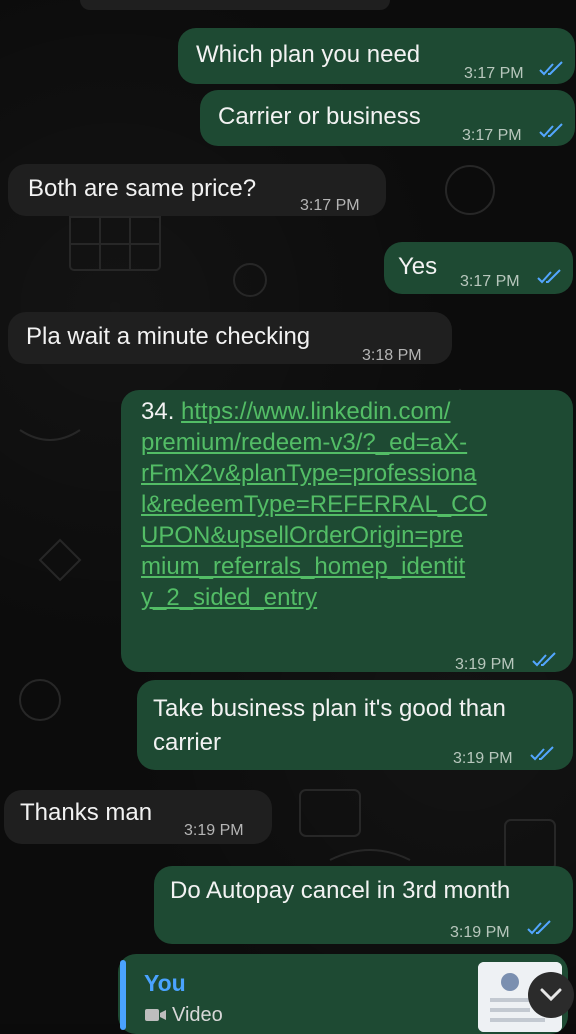 Image resolution: width=576 pixels, height=1034 pixels. What do you see at coordinates (392, 355) in the screenshot?
I see `message-time: 3:18 PM` at bounding box center [392, 355].